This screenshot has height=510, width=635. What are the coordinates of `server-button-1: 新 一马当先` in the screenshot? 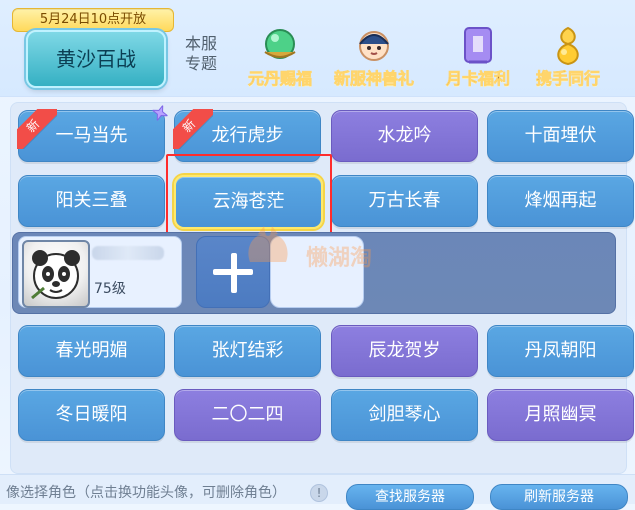 It's located at (93, 132).